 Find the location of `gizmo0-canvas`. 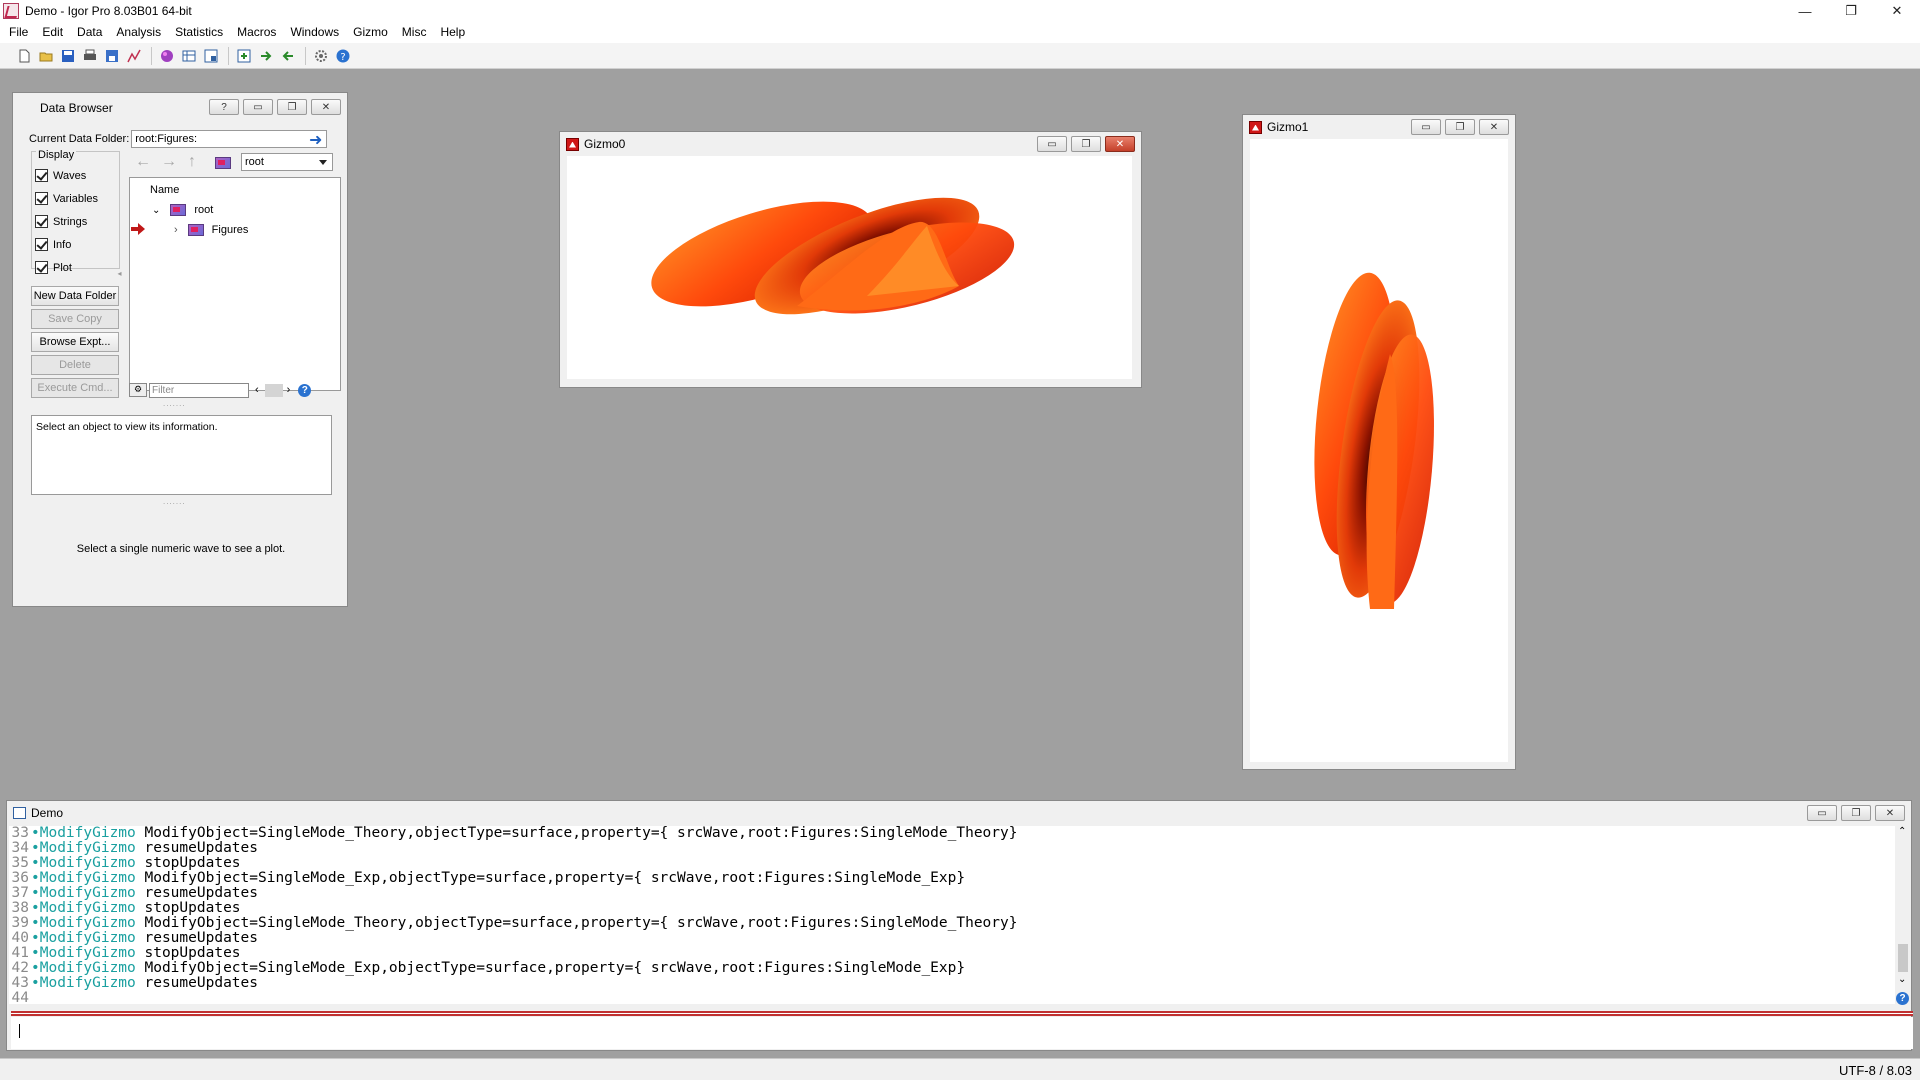

gizmo0-canvas is located at coordinates (849, 267).